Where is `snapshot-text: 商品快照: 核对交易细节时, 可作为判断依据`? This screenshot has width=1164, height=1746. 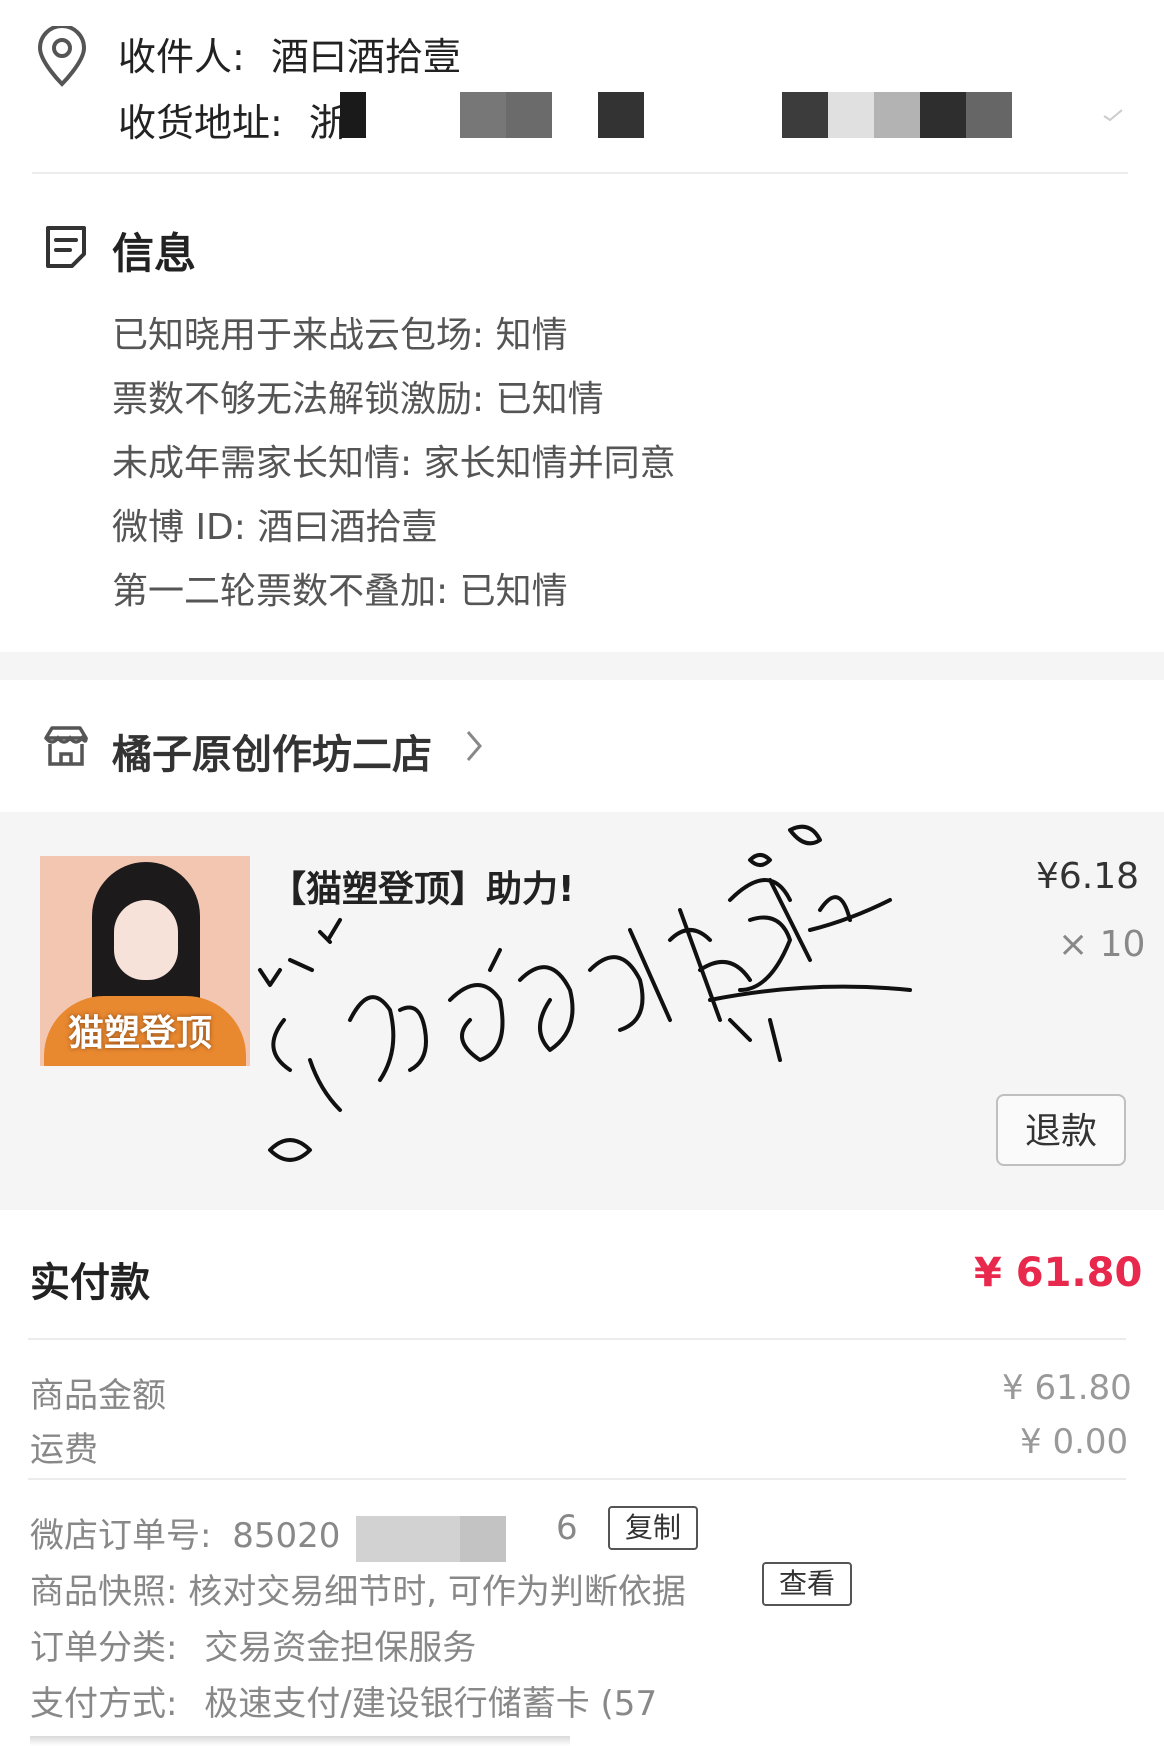
snapshot-text: 商品快照: 核对交易细节时, 可作为判断依据 is located at coordinates (358, 1592).